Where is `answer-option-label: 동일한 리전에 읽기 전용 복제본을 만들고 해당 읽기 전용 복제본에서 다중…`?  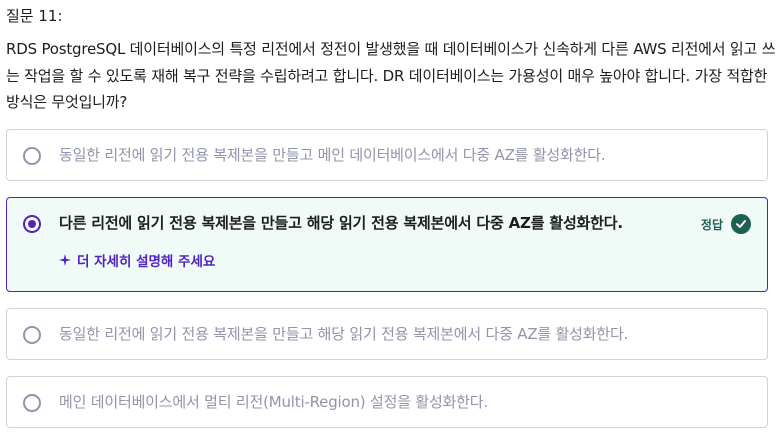
answer-option-label: 동일한 리전에 읽기 전용 복제본을 만들고 해당 읽기 전용 복제본에서 다중… is located at coordinates (344, 334).